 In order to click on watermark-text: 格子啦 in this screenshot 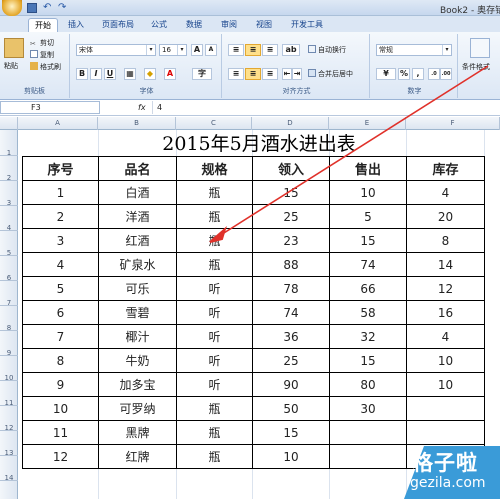, I will do `click(445, 463)`.